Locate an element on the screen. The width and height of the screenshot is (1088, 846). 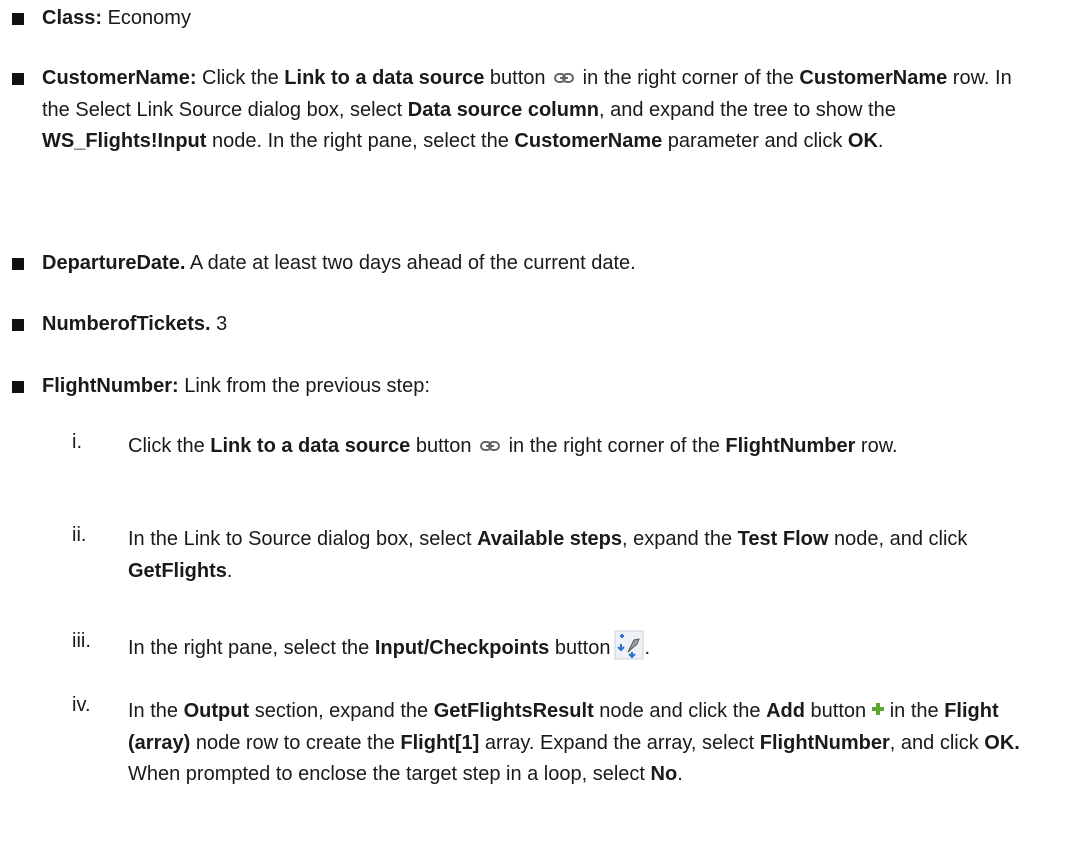
bullet-class: Class: Economy is located at coordinates (116, 18).